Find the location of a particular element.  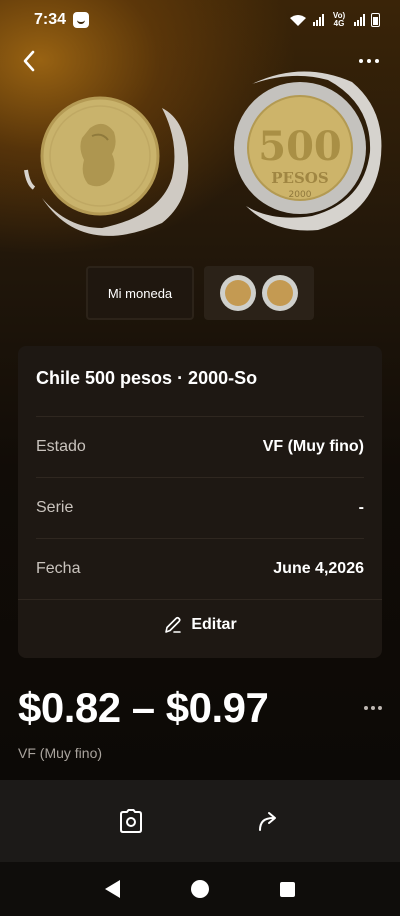

price-range: $0.82 – $0.97 is located at coordinates (143, 707).